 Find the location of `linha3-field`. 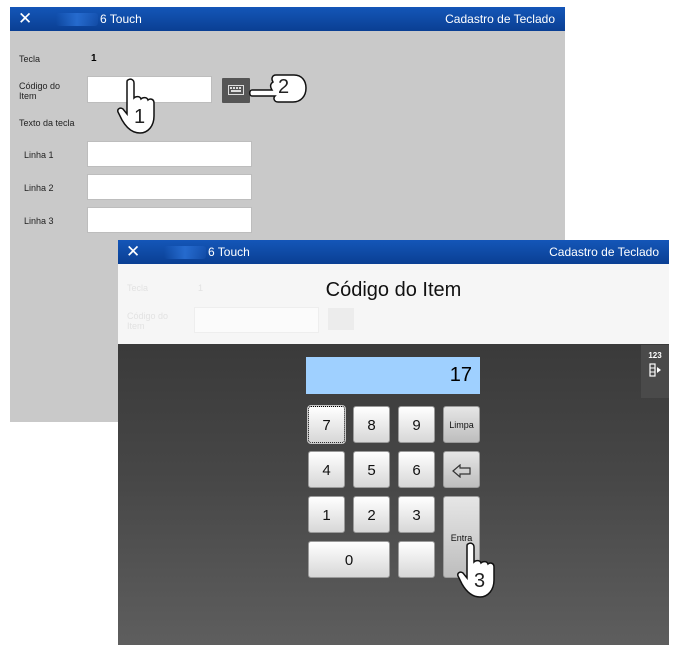

linha3-field is located at coordinates (169, 220).